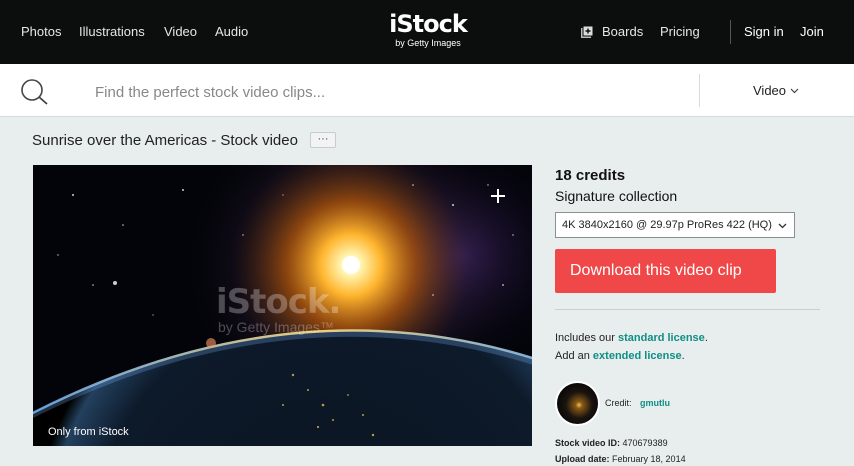  I want to click on format-select: 4K 3840x2160 @ 29.97p ProRes 422 (HQ), so click(675, 225).